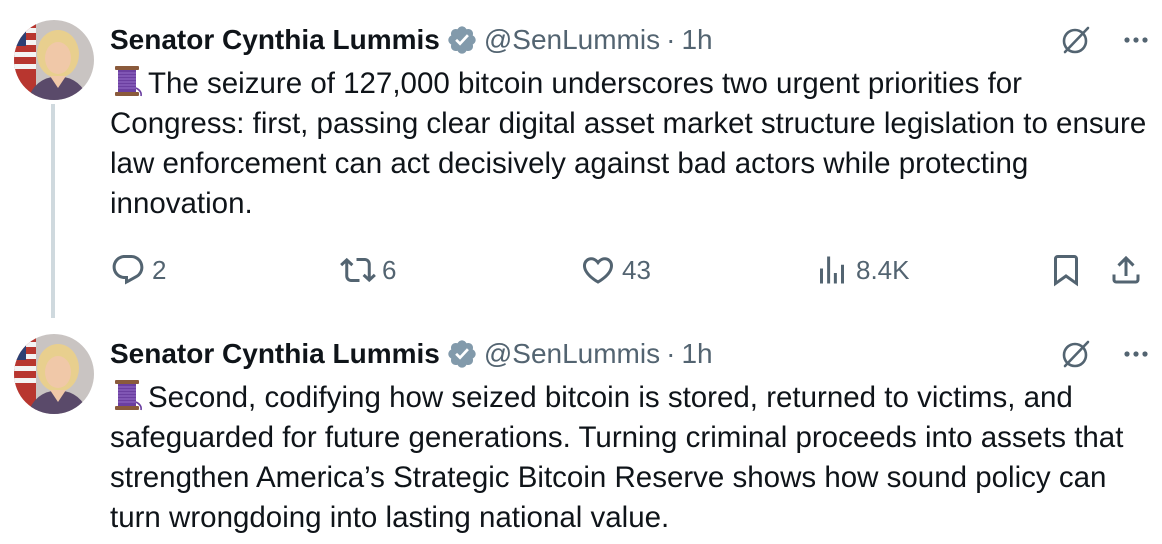  Describe the element at coordinates (615, 270) in the screenshot. I see `like-button: 43` at that location.